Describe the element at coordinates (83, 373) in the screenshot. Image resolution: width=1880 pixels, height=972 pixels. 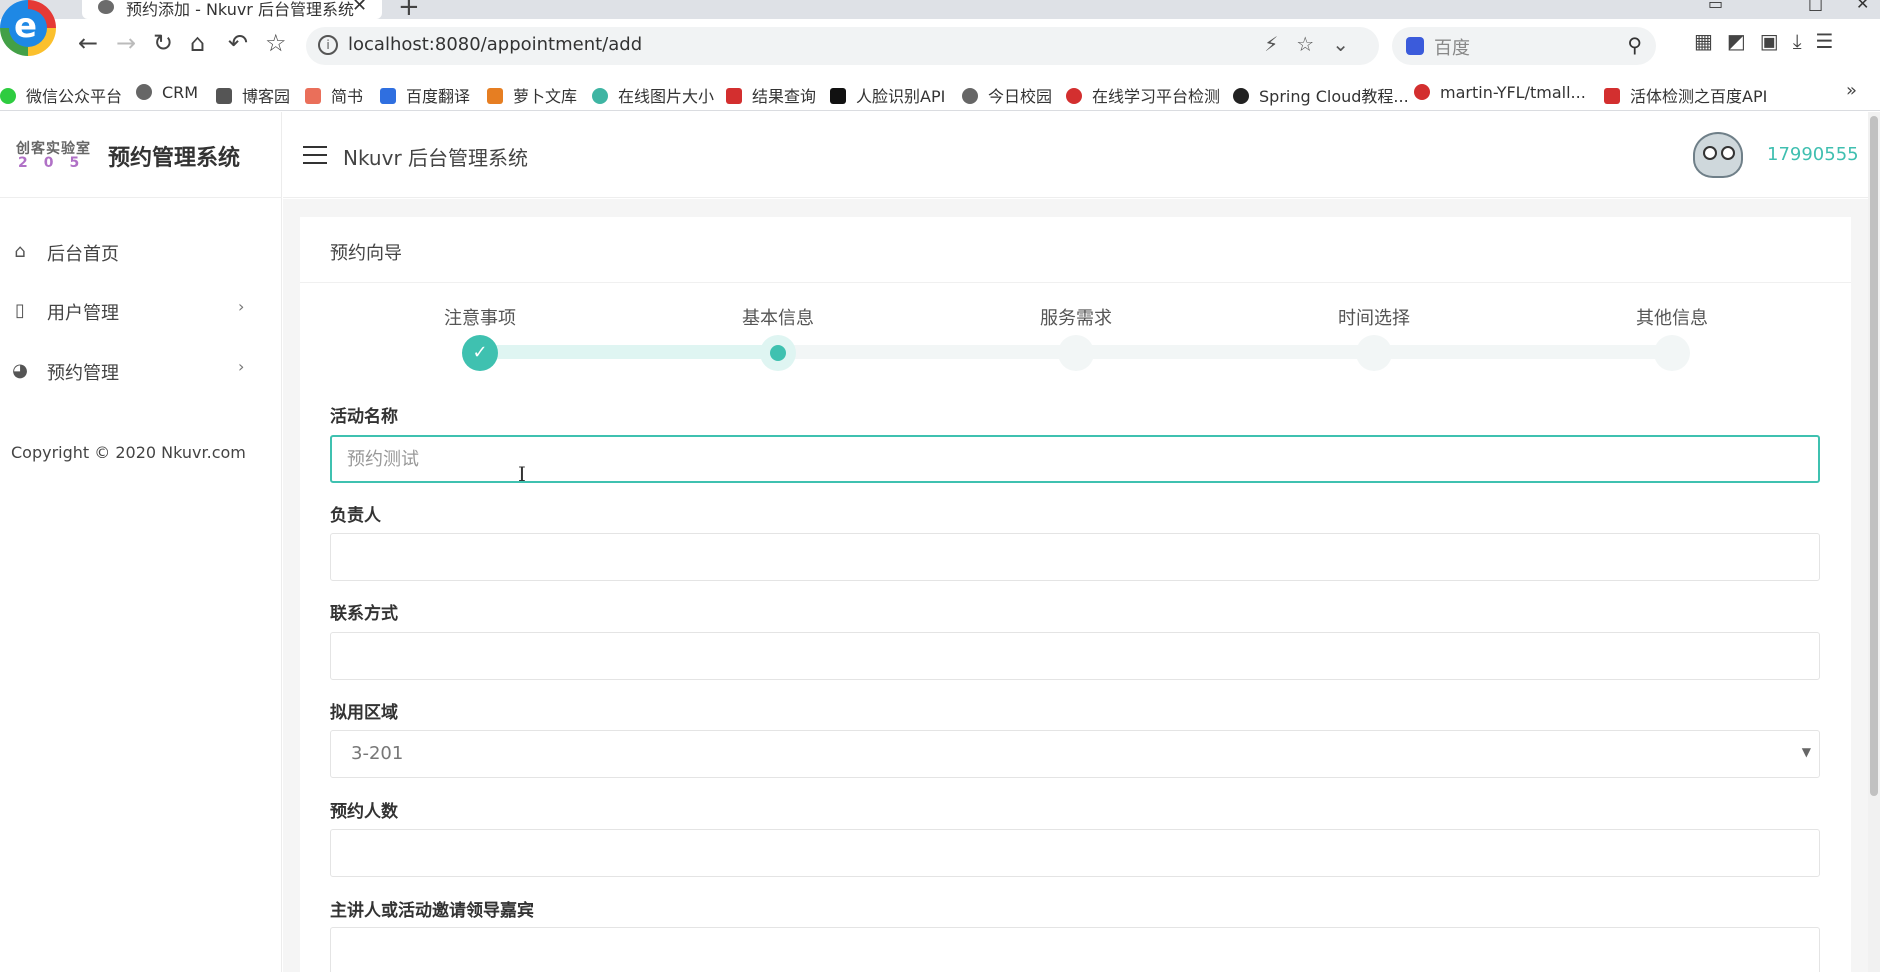
I see `sidebar-item-label: 预约管理` at that location.